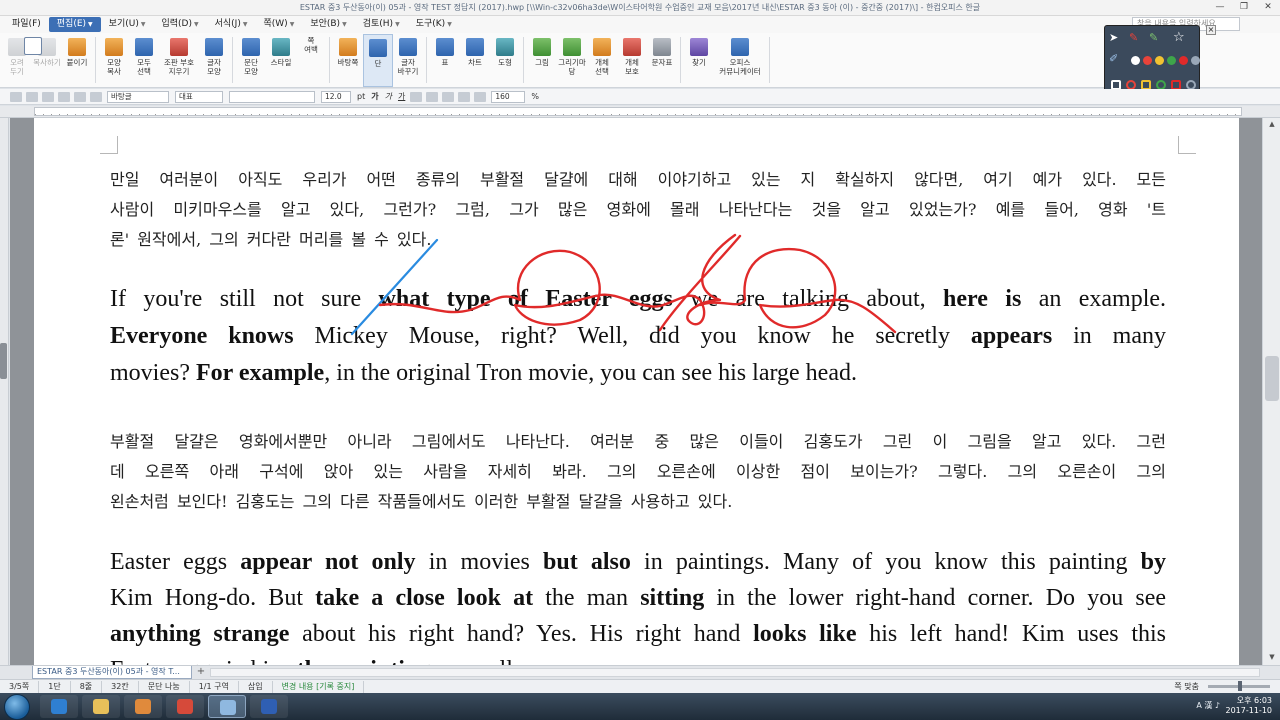 This screenshot has width=1280, height=720. Describe the element at coordinates (408, 60) in the screenshot. I see `ribbon-button: 글자 바꾸기` at that location.